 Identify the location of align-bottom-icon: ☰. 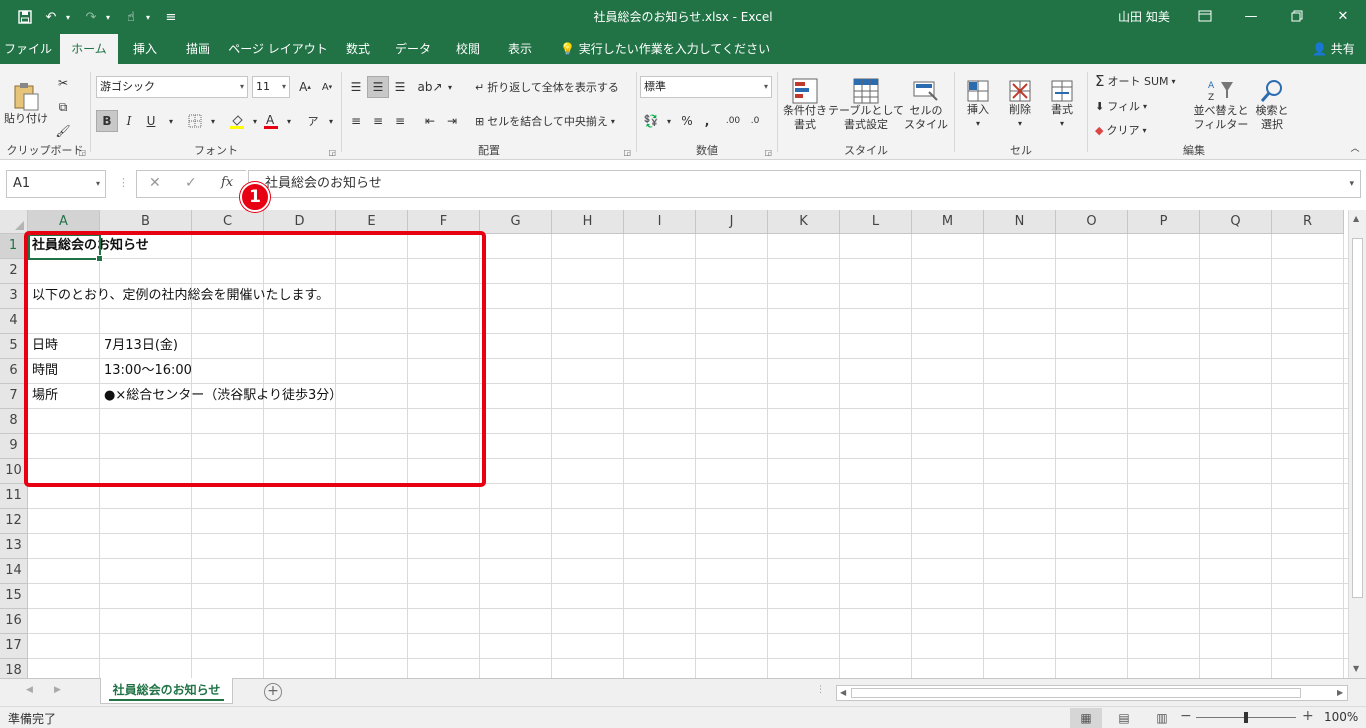
(400, 87).